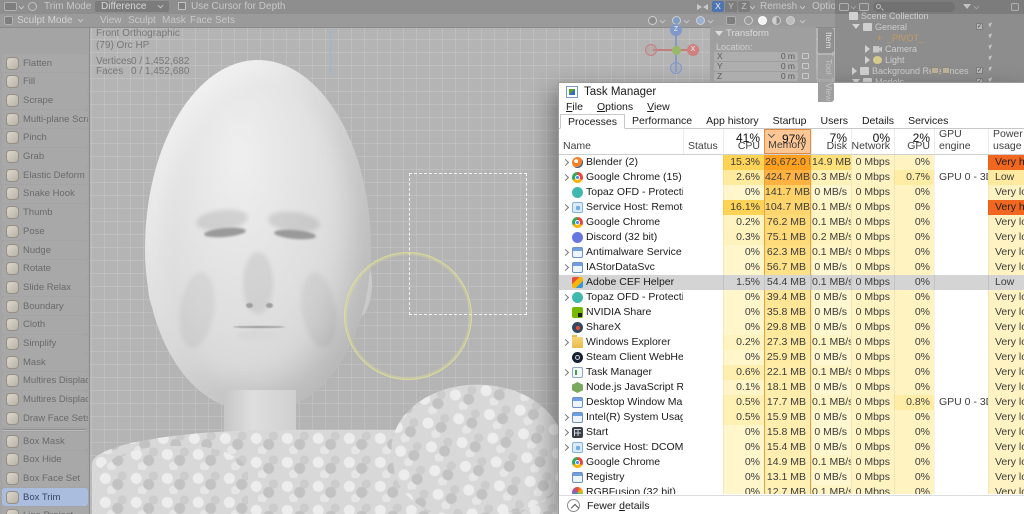 The height and width of the screenshot is (514, 1024). Describe the element at coordinates (45, 119) in the screenshot. I see `tool-item-multi-plane-scrape: Multi-plane Scrape` at that location.